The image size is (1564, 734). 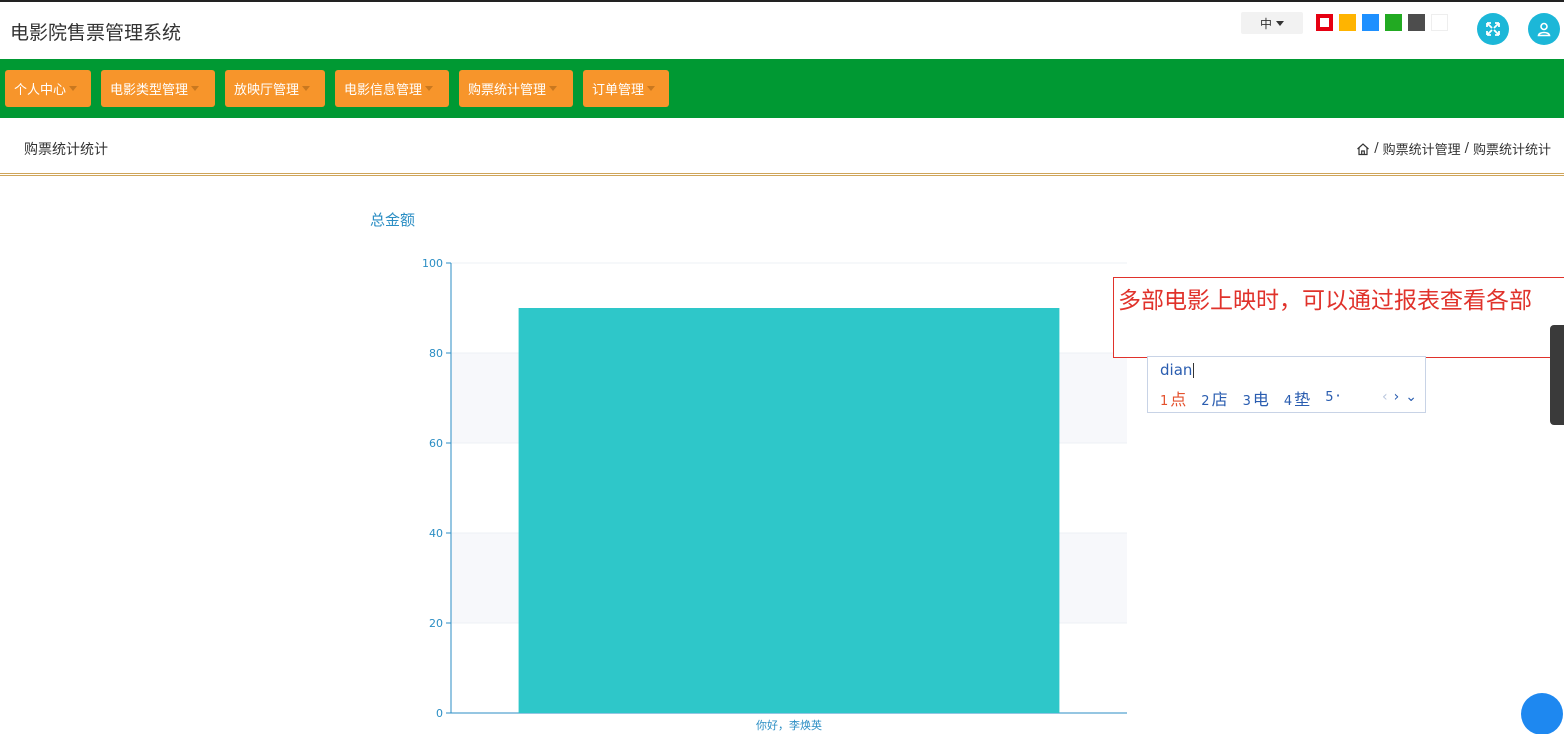 What do you see at coordinates (1393, 22) in the screenshot?
I see `theme-swatch-green` at bounding box center [1393, 22].